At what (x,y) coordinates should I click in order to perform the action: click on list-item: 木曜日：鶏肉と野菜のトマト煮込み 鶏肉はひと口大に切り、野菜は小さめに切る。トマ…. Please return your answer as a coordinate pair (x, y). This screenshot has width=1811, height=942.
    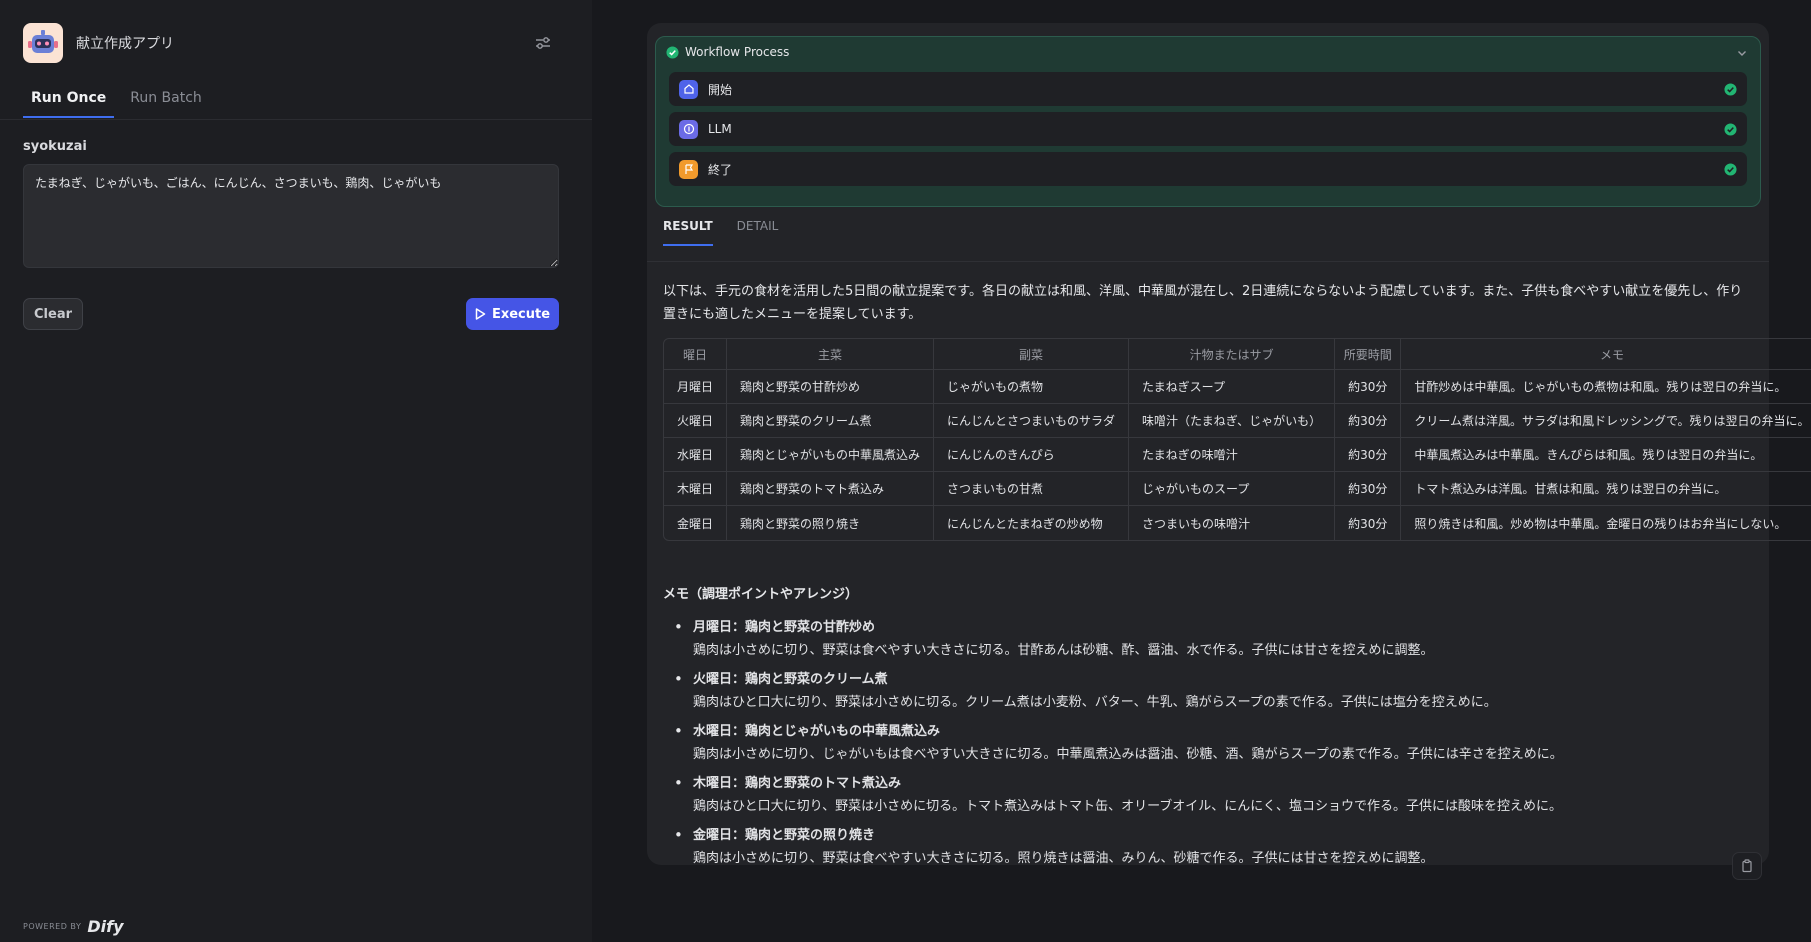
    Looking at the image, I should click on (1208, 795).